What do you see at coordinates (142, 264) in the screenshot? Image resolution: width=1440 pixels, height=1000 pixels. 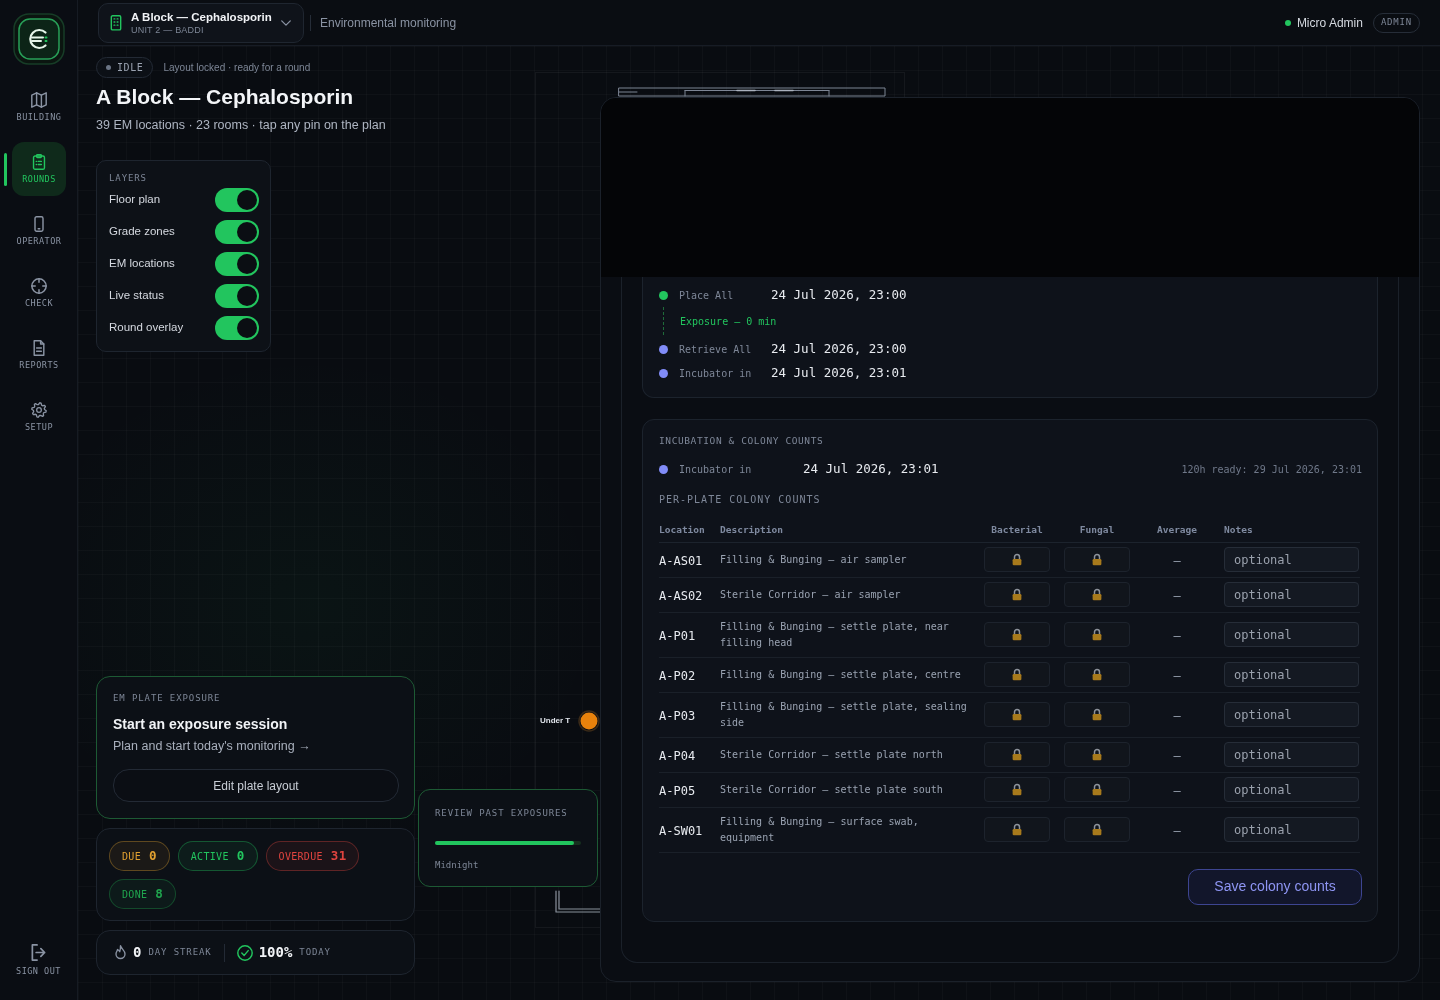 I see `layer-label: EM locations` at bounding box center [142, 264].